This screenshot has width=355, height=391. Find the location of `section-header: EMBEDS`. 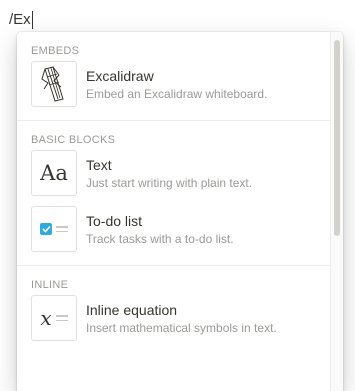

section-header: EMBEDS is located at coordinates (55, 51).